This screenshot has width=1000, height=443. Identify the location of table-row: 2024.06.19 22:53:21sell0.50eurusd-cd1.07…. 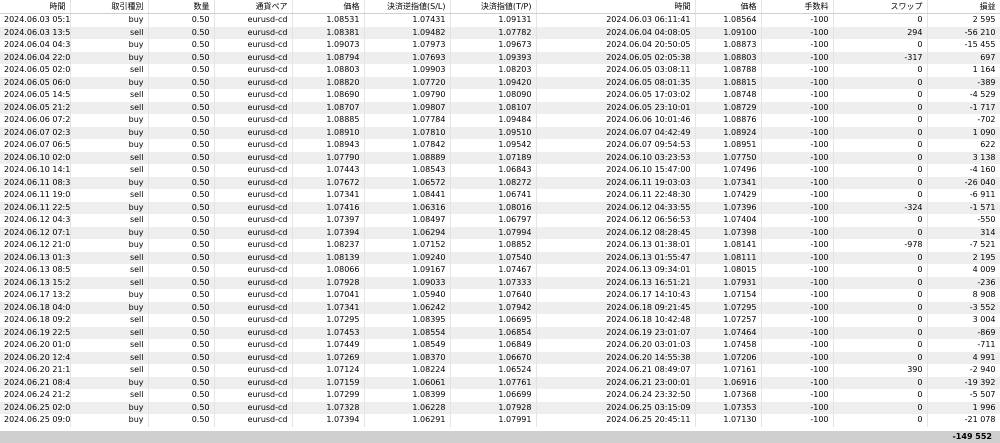
(500, 332).